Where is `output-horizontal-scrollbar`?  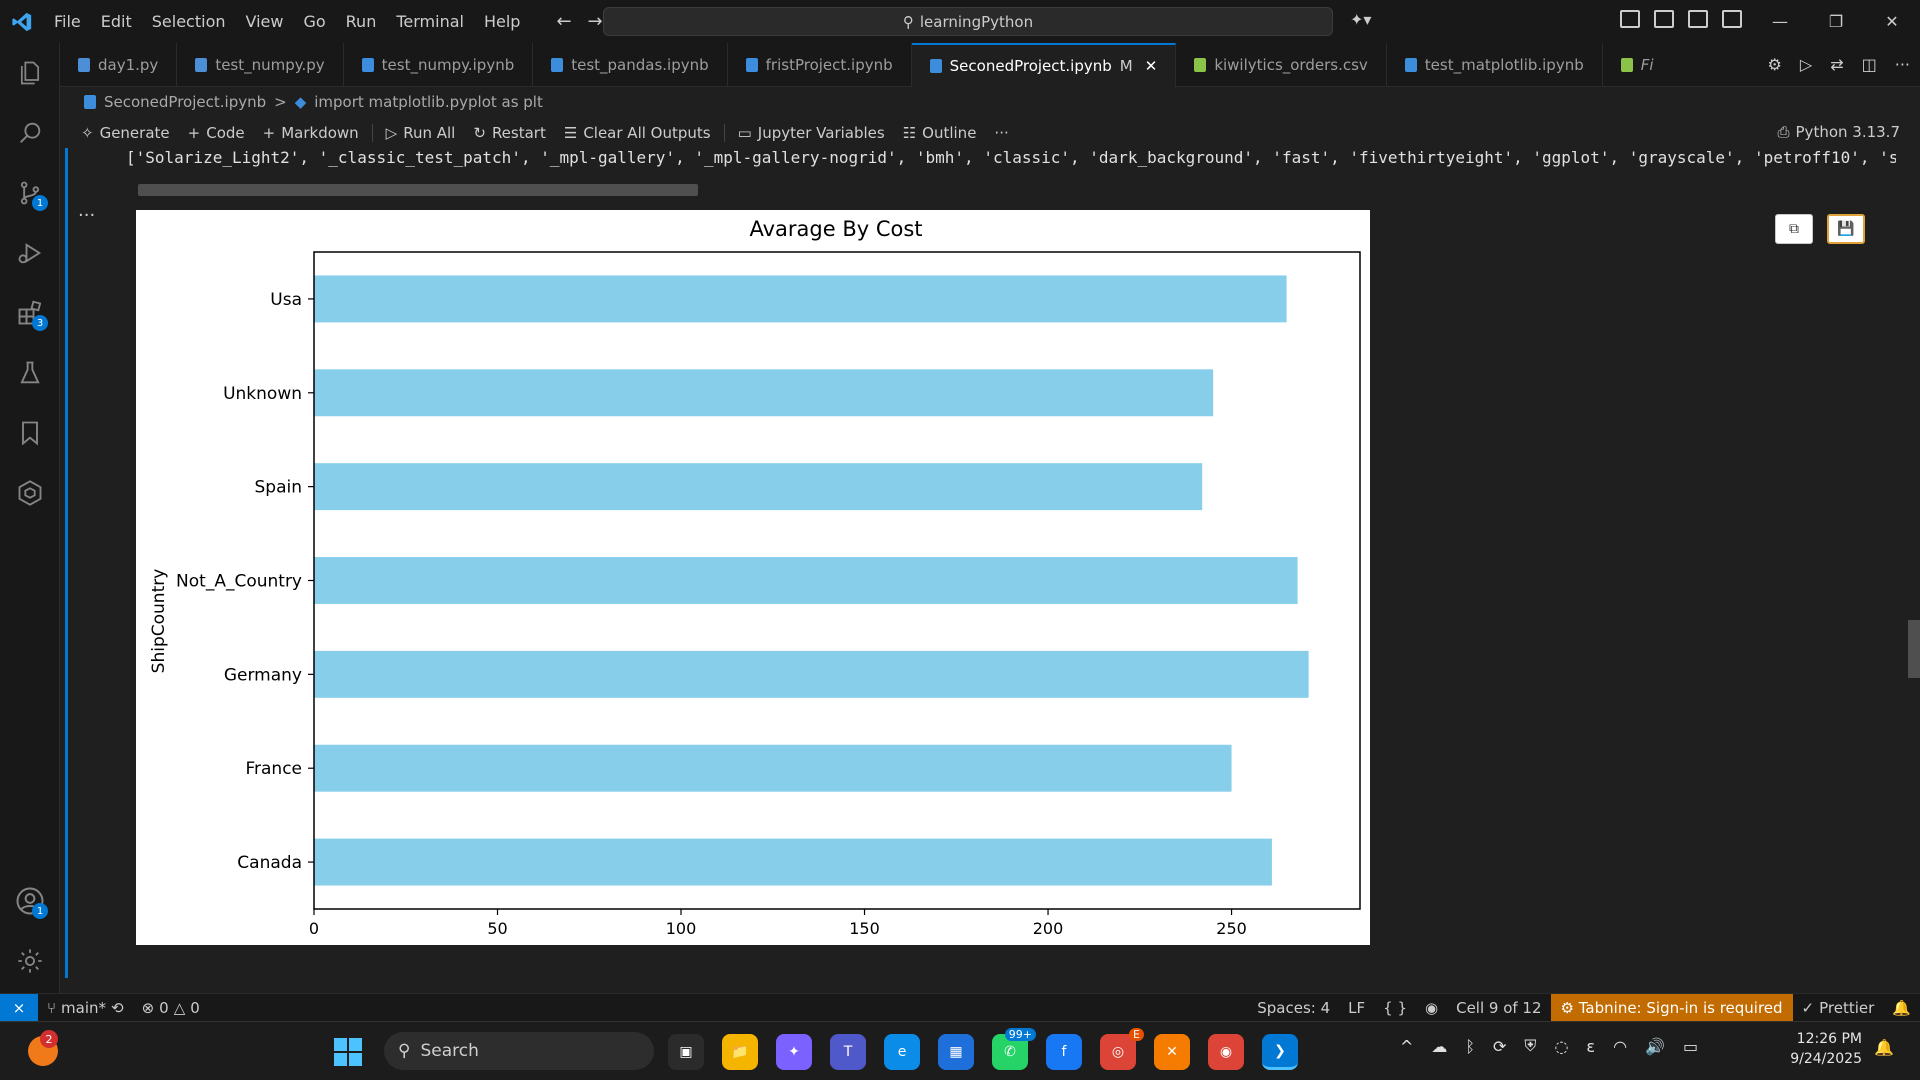
output-horizontal-scrollbar is located at coordinates (998, 190).